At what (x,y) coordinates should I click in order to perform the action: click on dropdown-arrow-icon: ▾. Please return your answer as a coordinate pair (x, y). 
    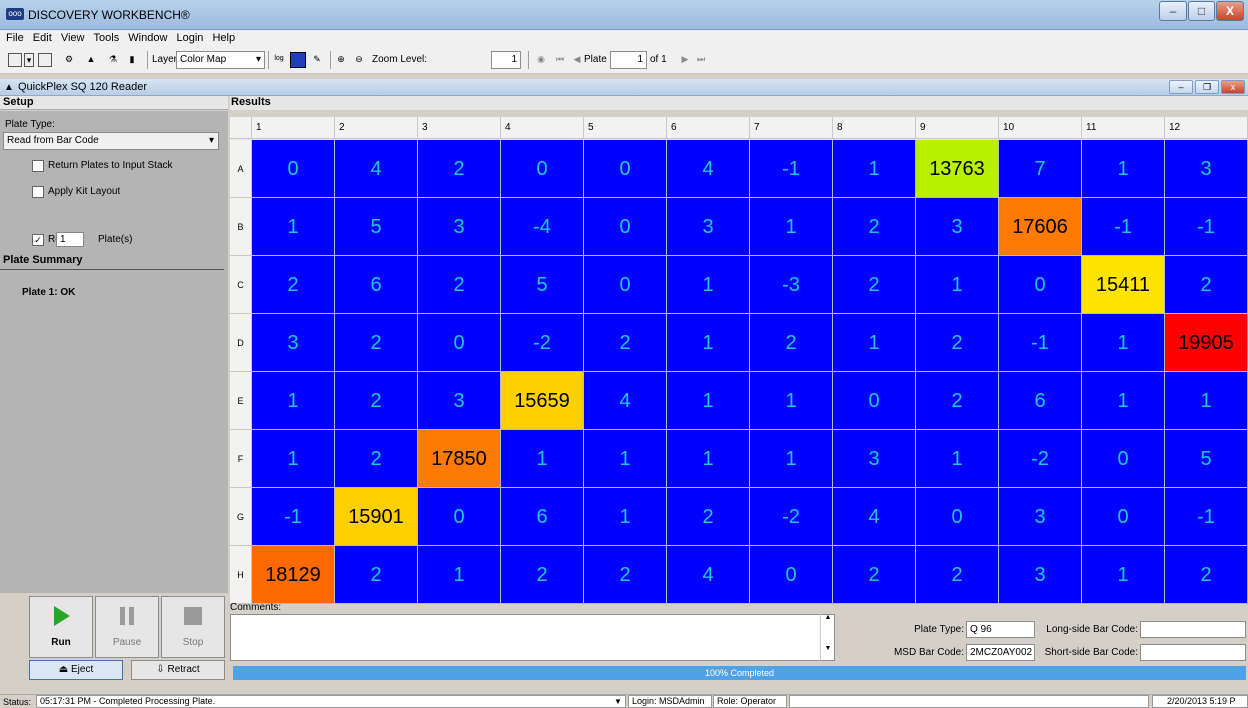
    Looking at the image, I should click on (29, 60).